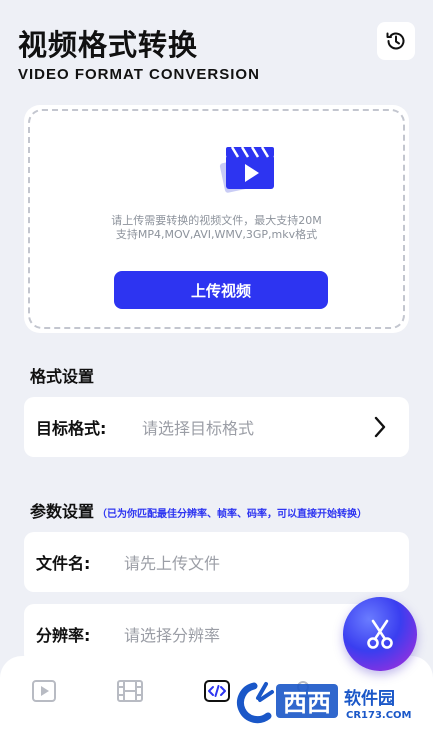 This screenshot has width=433, height=732. I want to click on watermark-main-text: 西西, so click(307, 703).